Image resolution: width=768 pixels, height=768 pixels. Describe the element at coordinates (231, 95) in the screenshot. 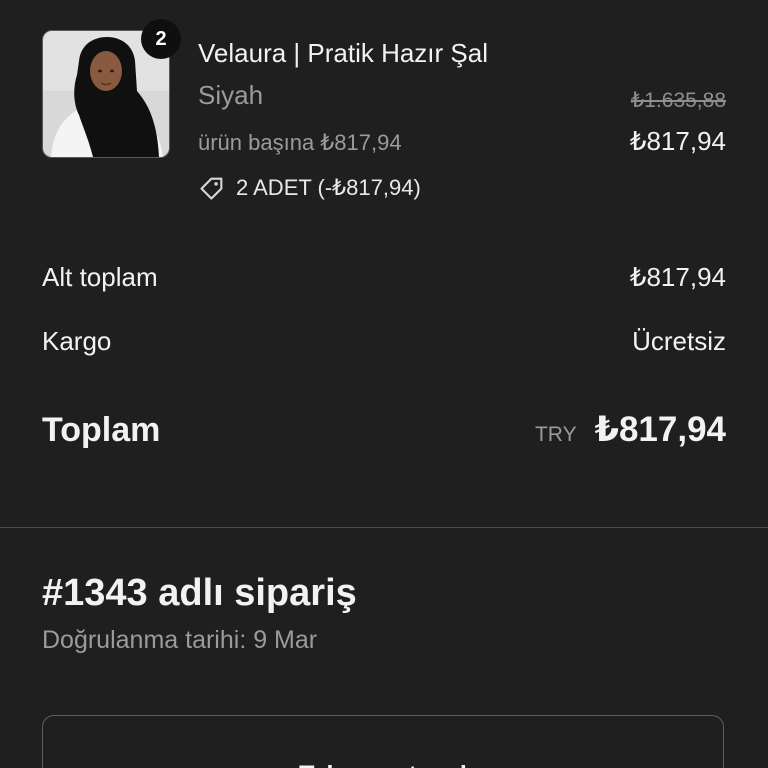

I see `product-variant: Siyah` at that location.